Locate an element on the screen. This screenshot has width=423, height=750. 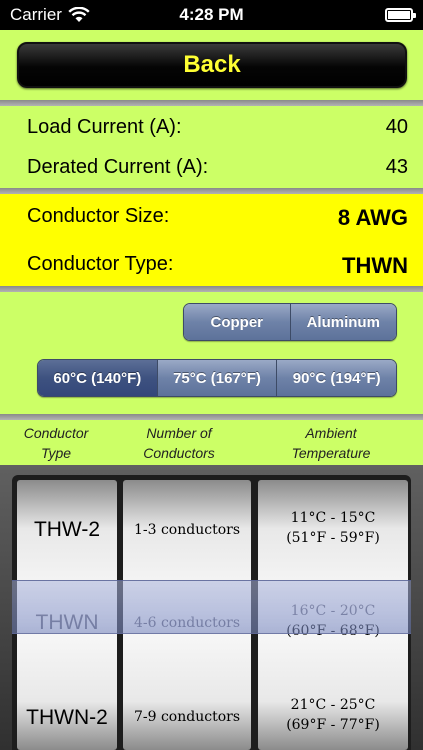
wheel-item: THW-2 is located at coordinates (67, 529).